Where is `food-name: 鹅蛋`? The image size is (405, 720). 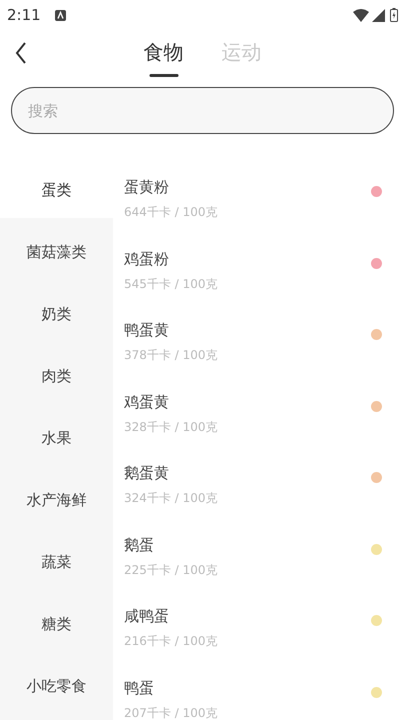
food-name: 鹅蛋 is located at coordinates (139, 544).